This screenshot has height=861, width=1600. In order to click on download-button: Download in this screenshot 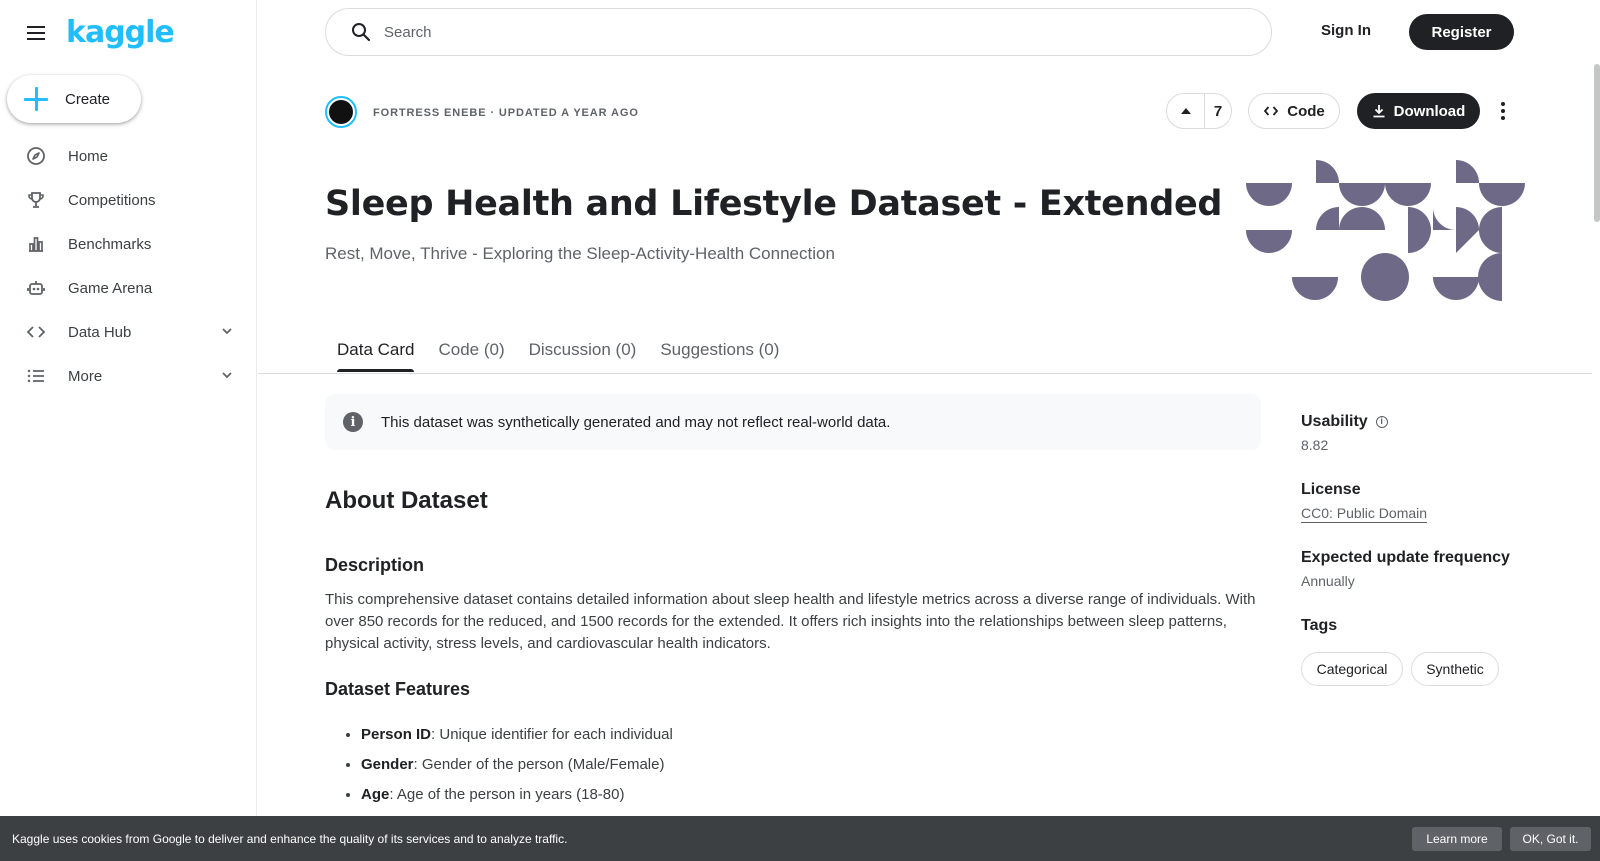, I will do `click(1418, 111)`.